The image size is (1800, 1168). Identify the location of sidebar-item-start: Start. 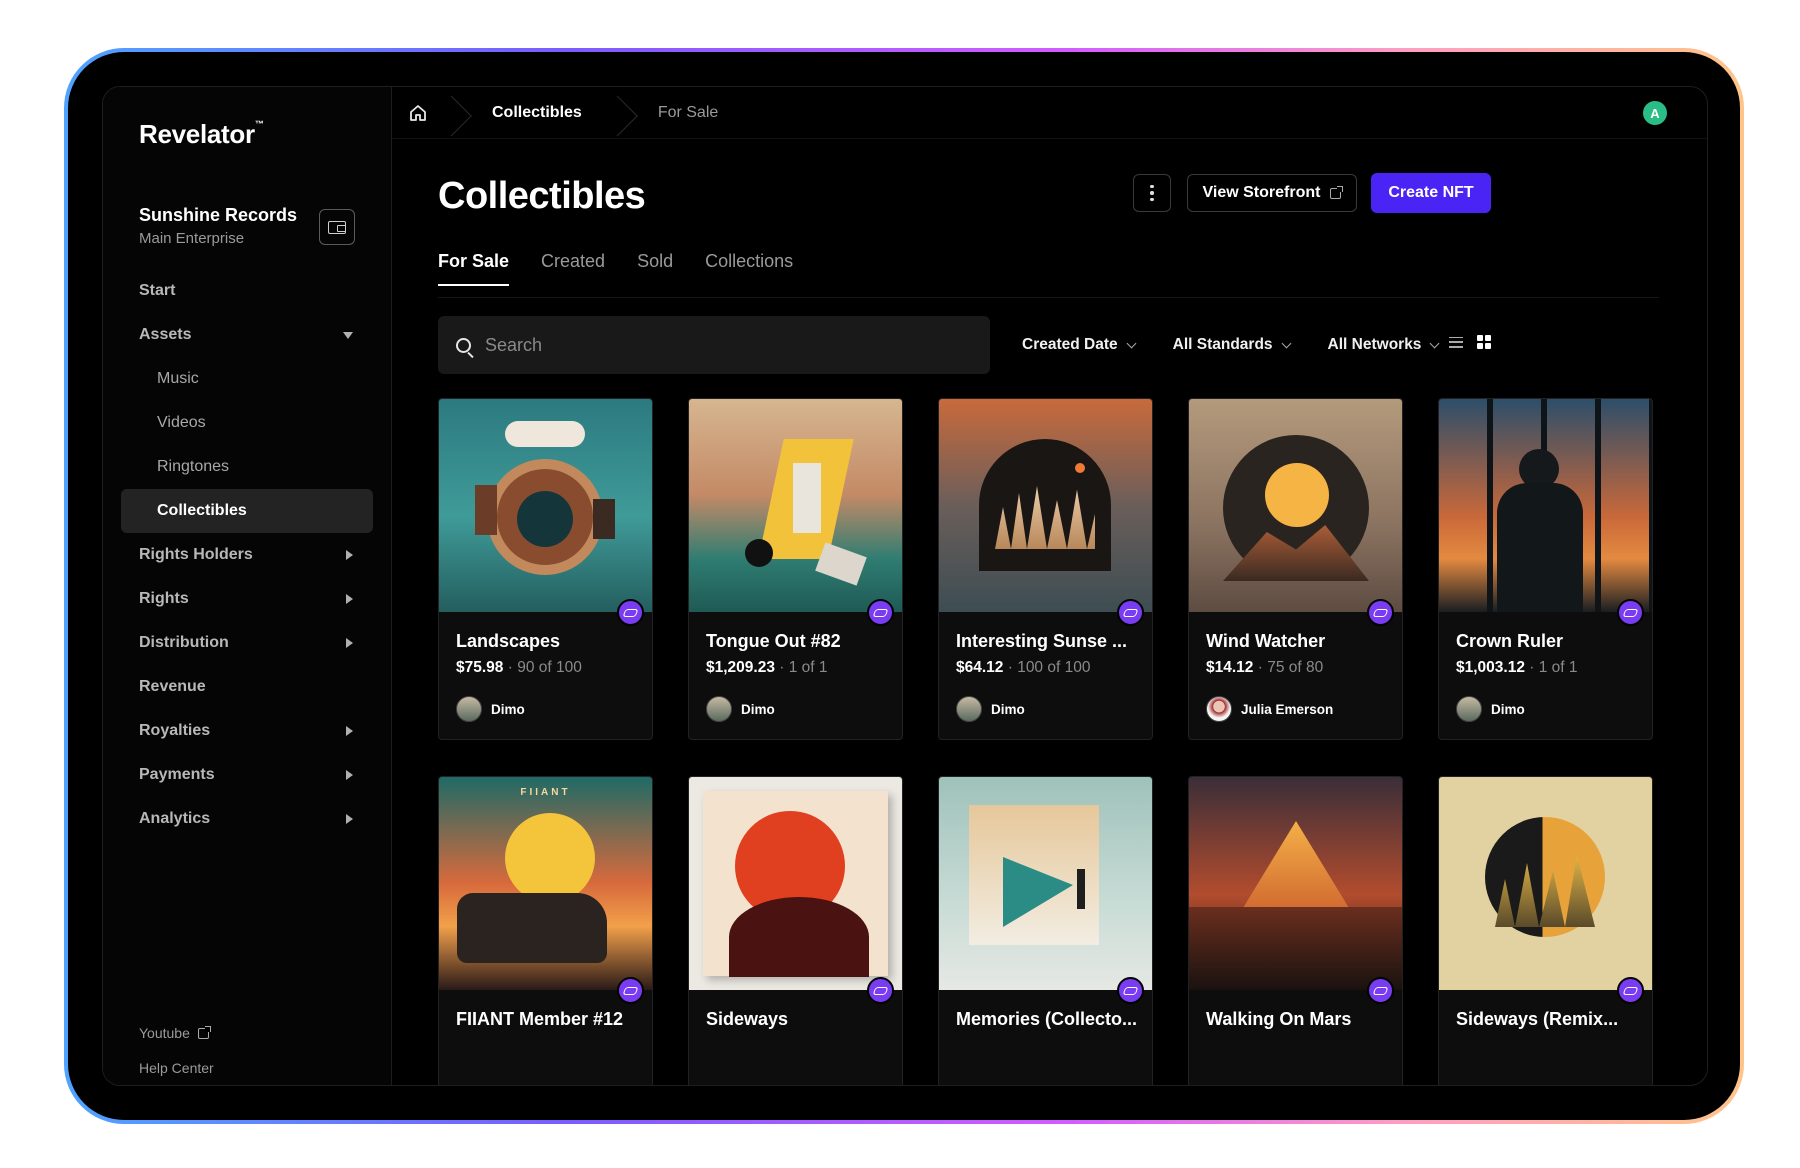
(247, 291).